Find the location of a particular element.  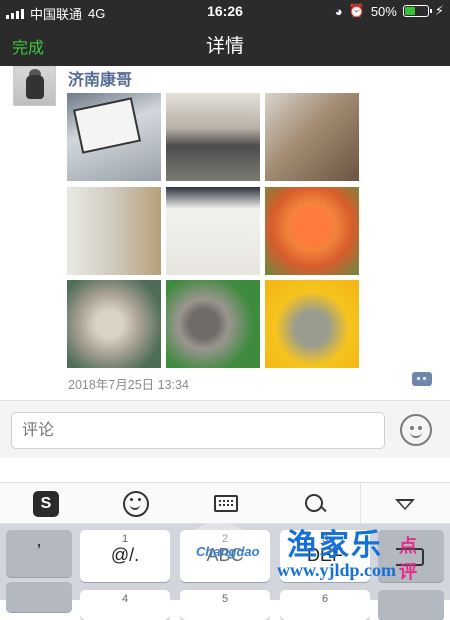

key-number: 3 is located at coordinates (325, 539).